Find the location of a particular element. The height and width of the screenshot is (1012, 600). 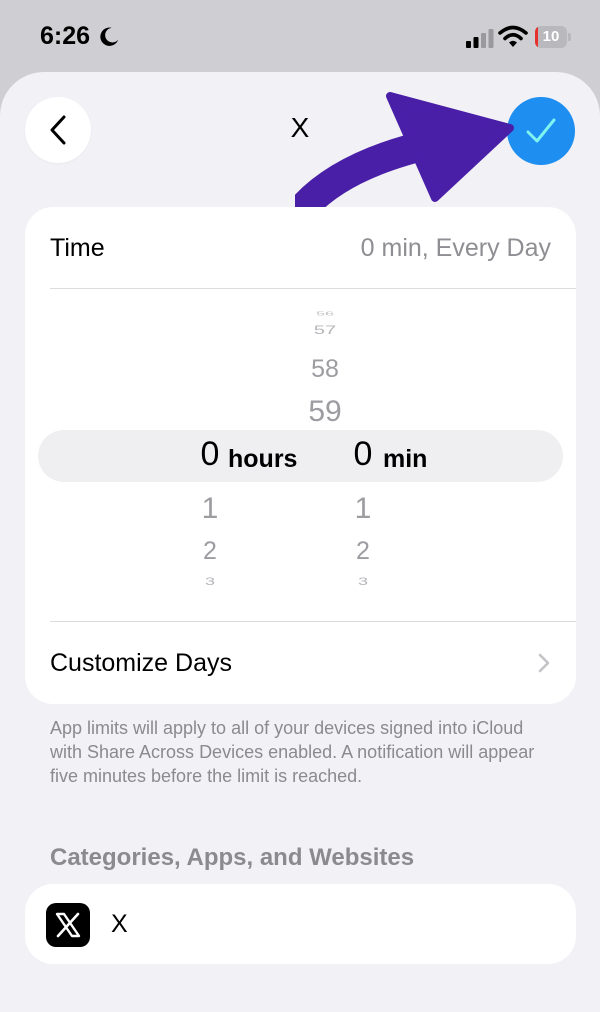

wifi-icon is located at coordinates (513, 36).